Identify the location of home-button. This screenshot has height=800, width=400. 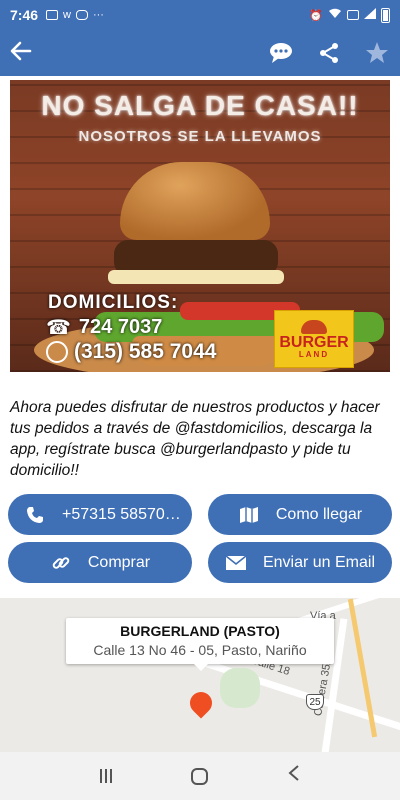
(199, 776).